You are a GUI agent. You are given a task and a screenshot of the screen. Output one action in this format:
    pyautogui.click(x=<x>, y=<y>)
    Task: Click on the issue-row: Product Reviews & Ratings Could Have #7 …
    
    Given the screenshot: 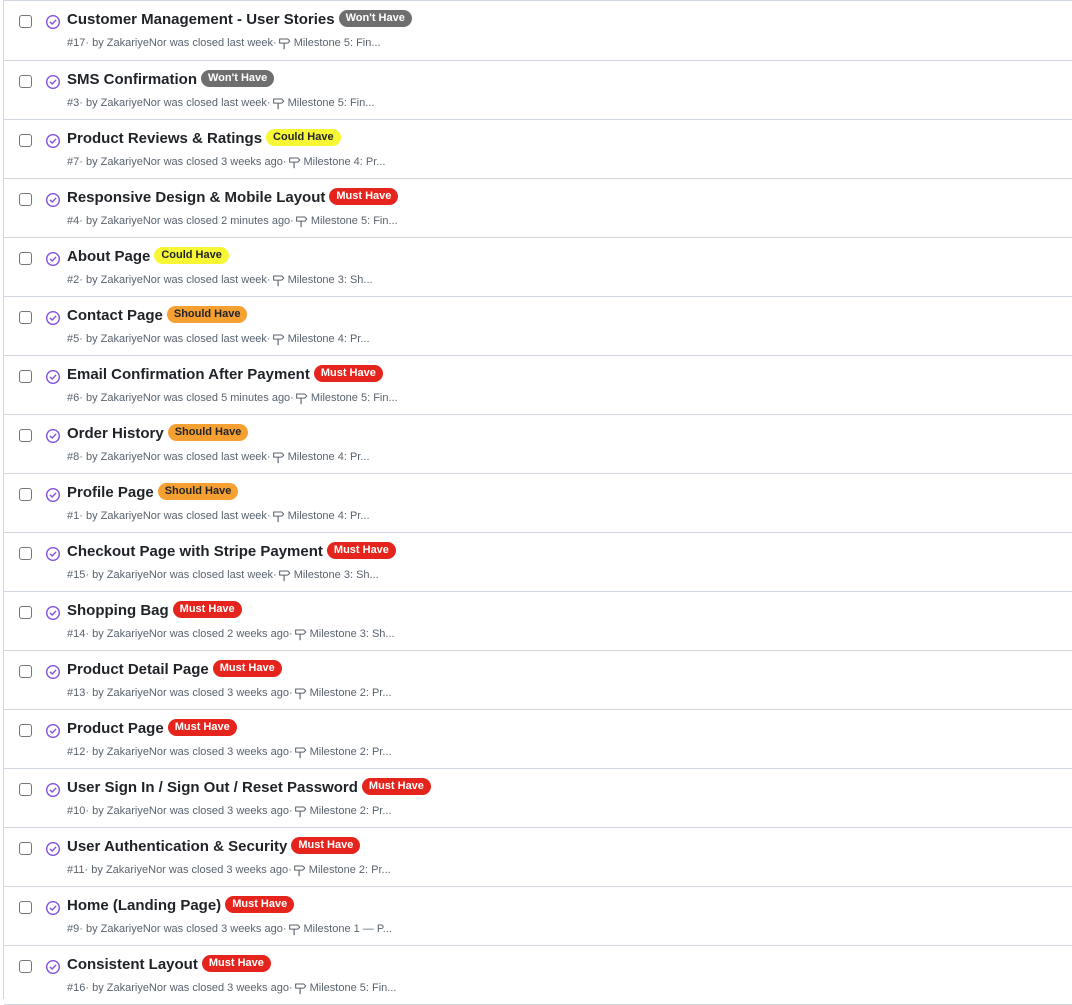 What is the action you would take?
    pyautogui.click(x=538, y=149)
    